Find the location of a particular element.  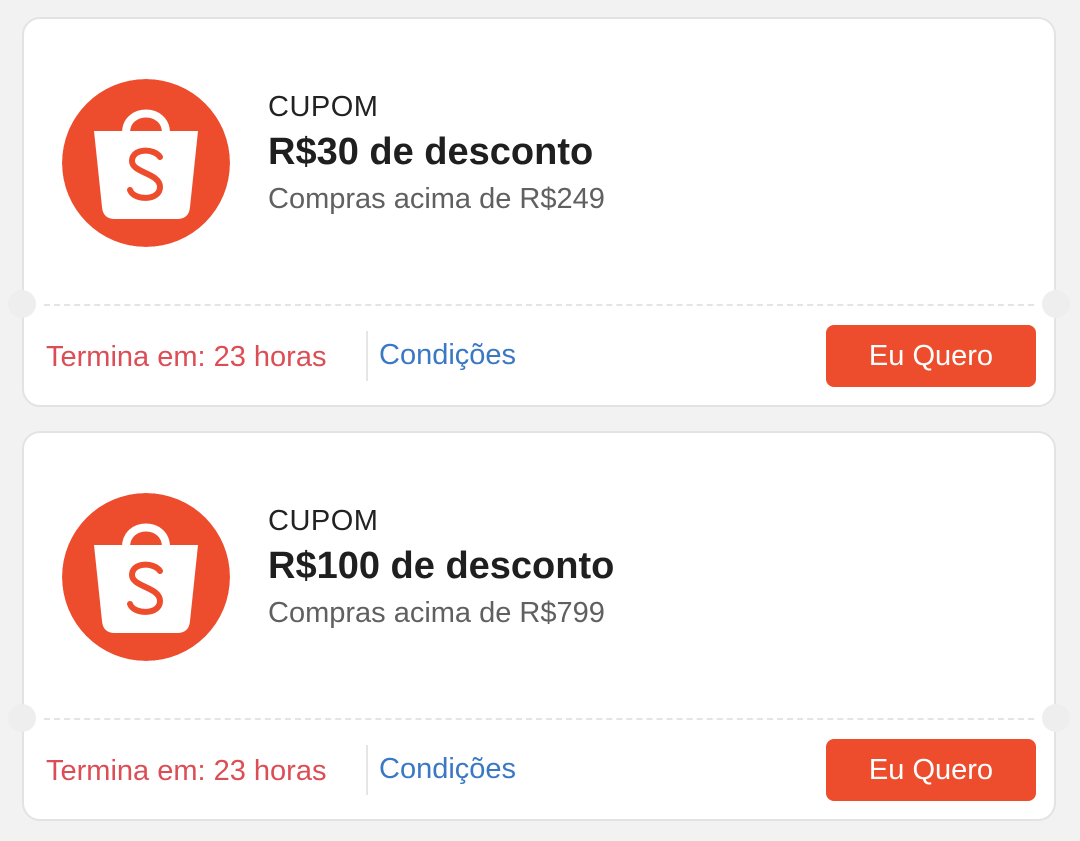

coupon-title: R$100 de desconto is located at coordinates (441, 566).